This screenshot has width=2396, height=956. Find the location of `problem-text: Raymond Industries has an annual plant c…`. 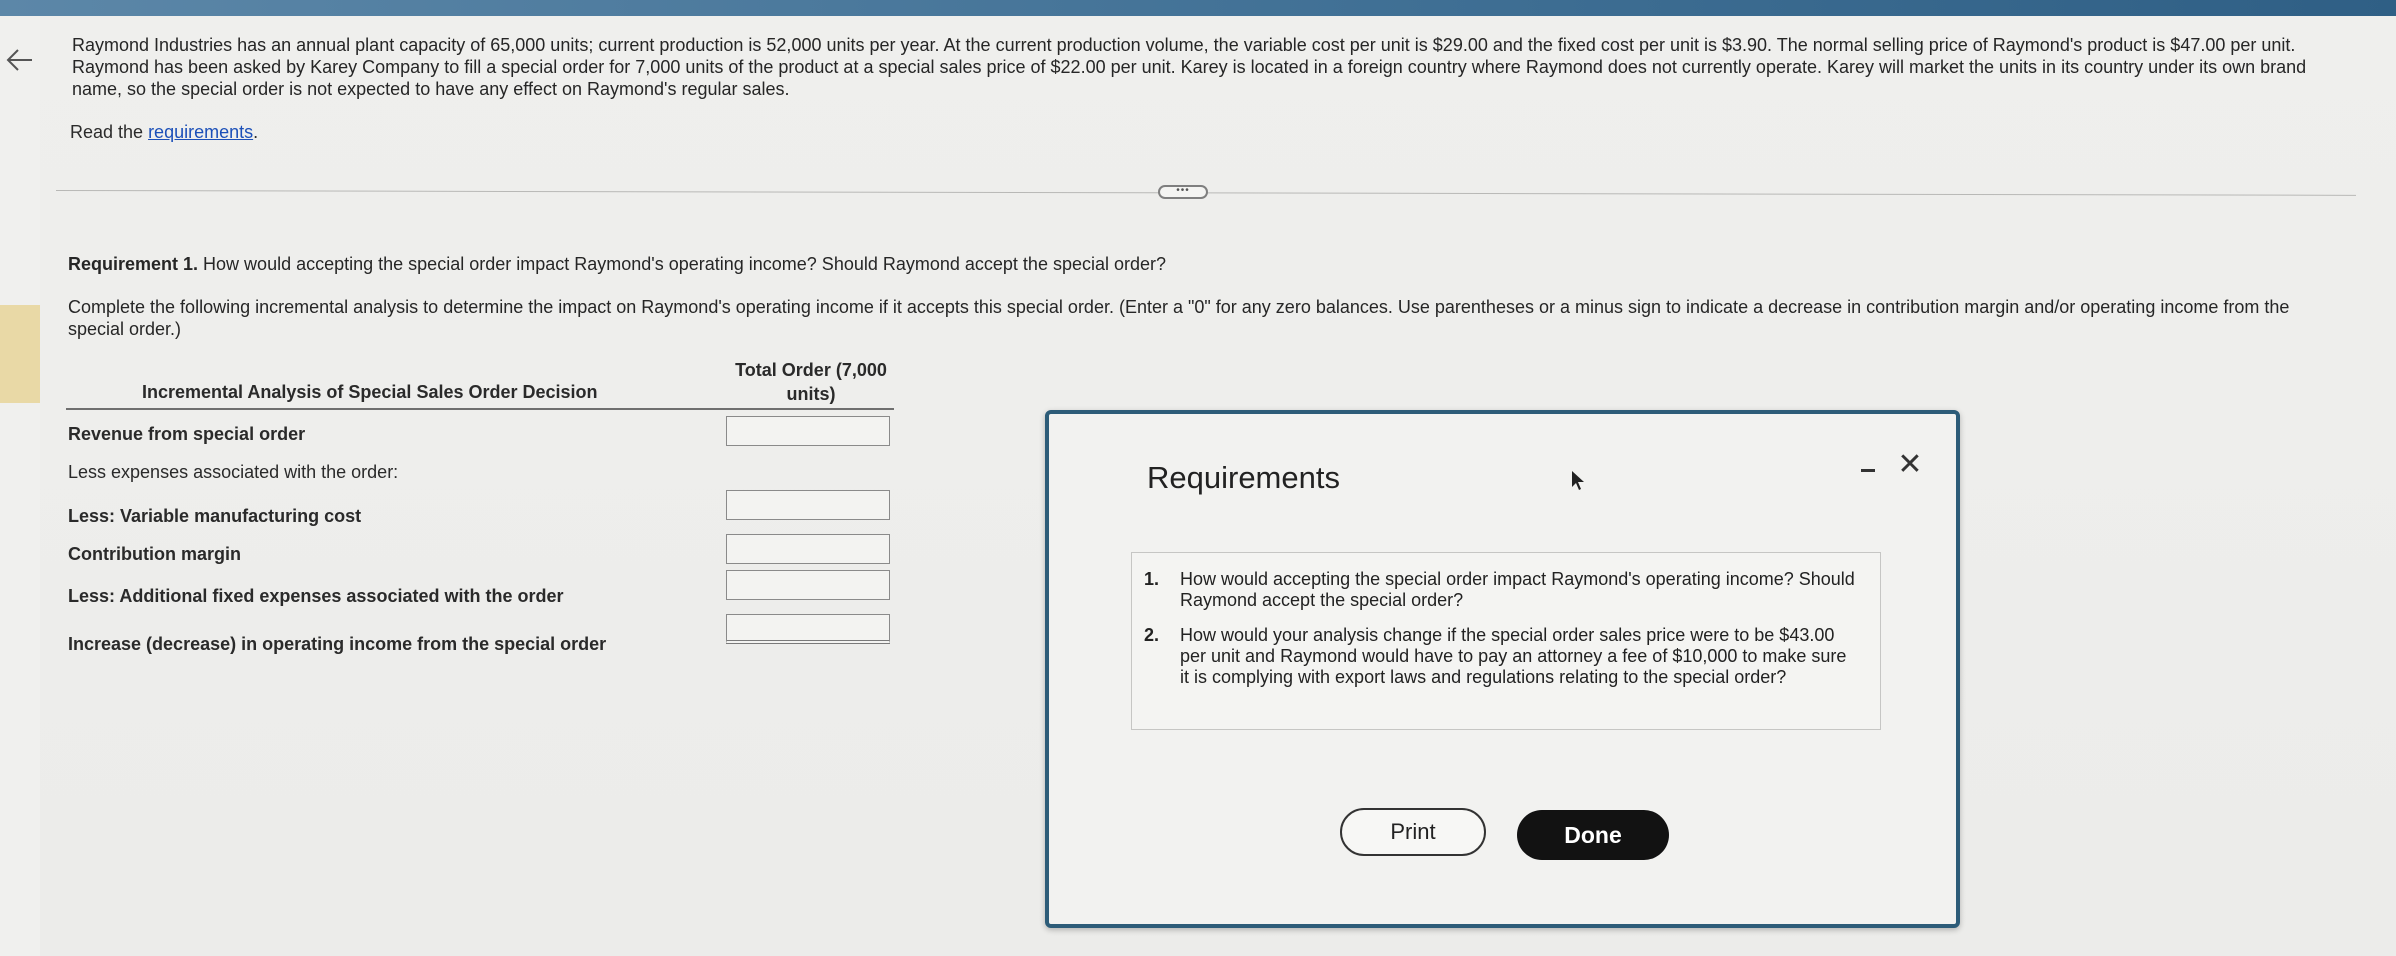

problem-text: Raymond Industries has an annual plant c… is located at coordinates (1189, 67).